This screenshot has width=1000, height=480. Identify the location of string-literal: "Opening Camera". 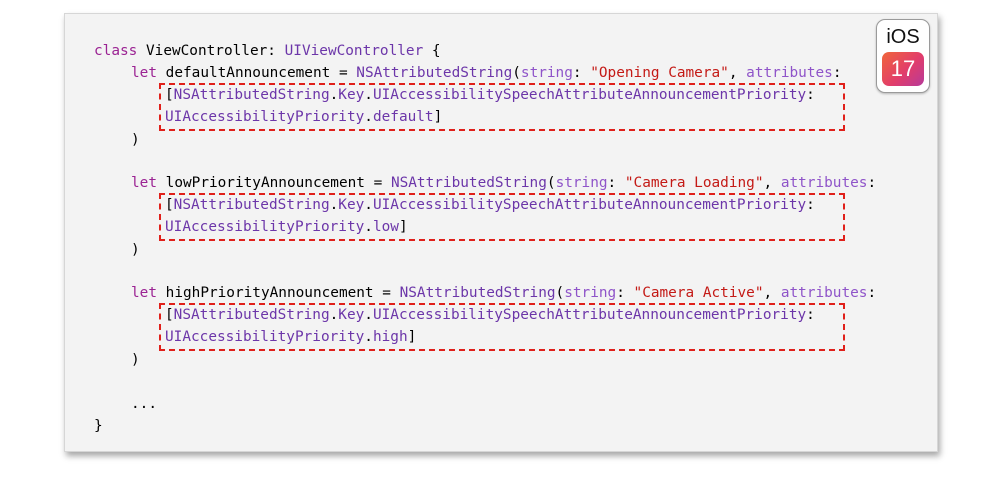
(659, 73).